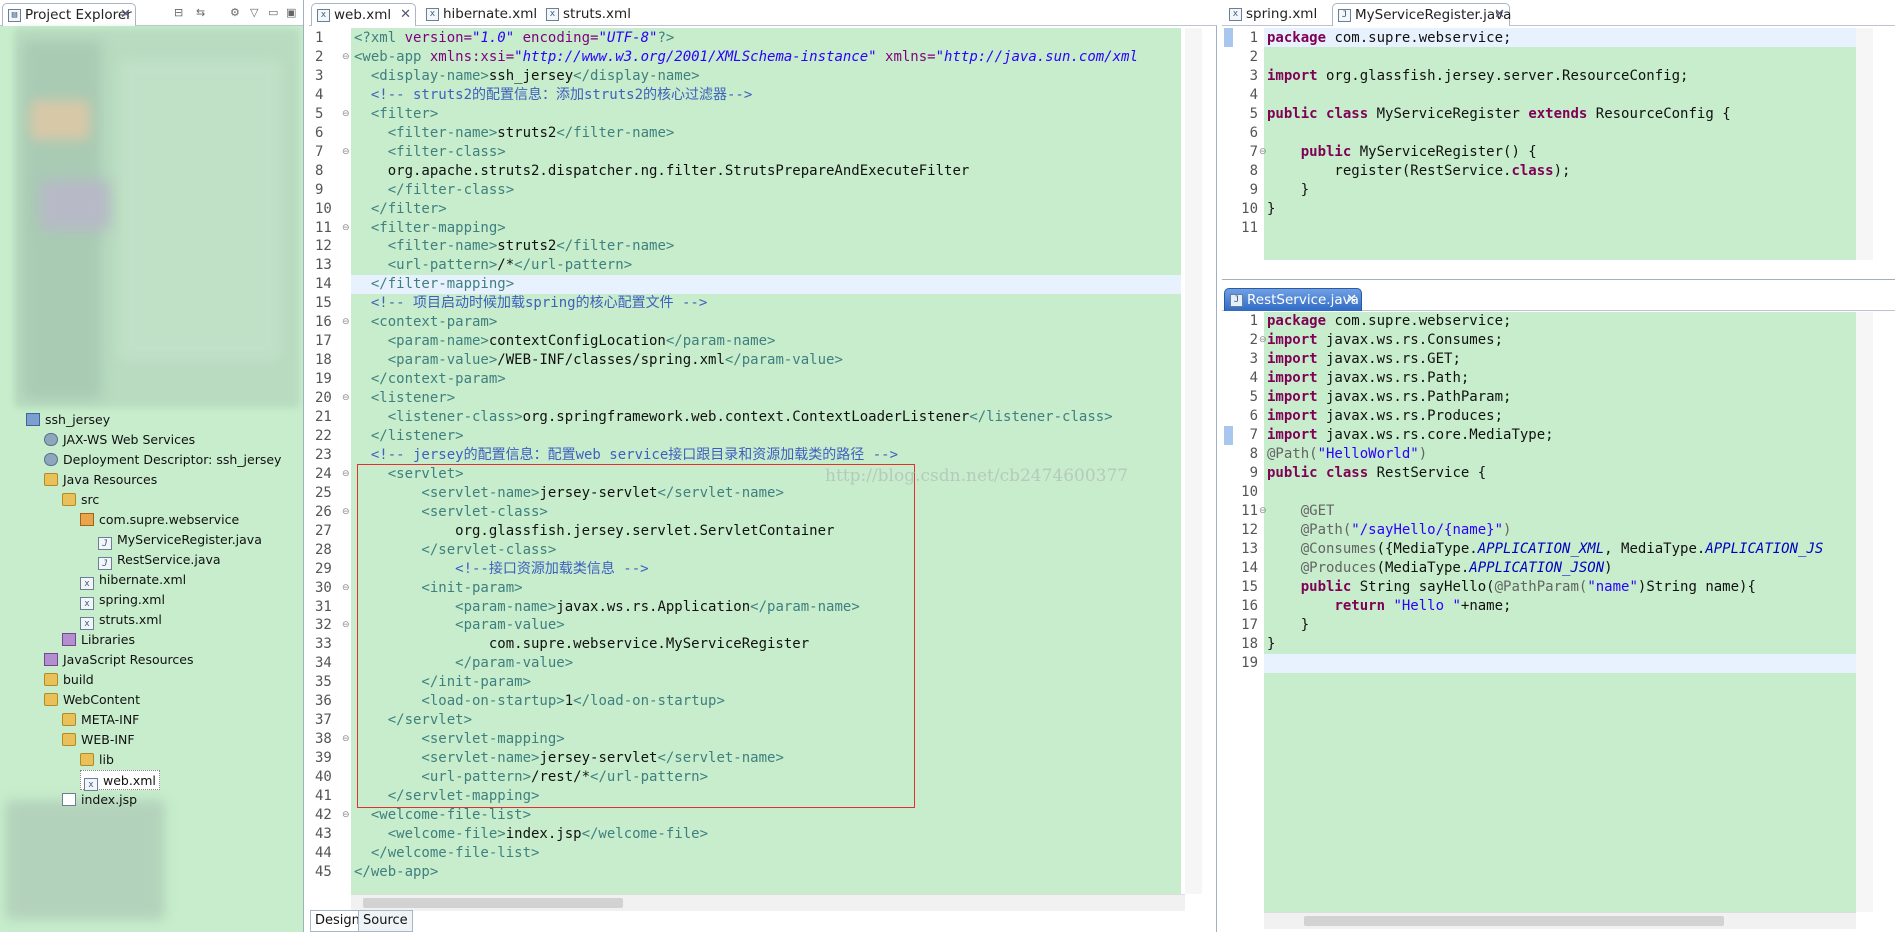  Describe the element at coordinates (767, 152) in the screenshot. I see `code-line: <filter-class>` at that location.